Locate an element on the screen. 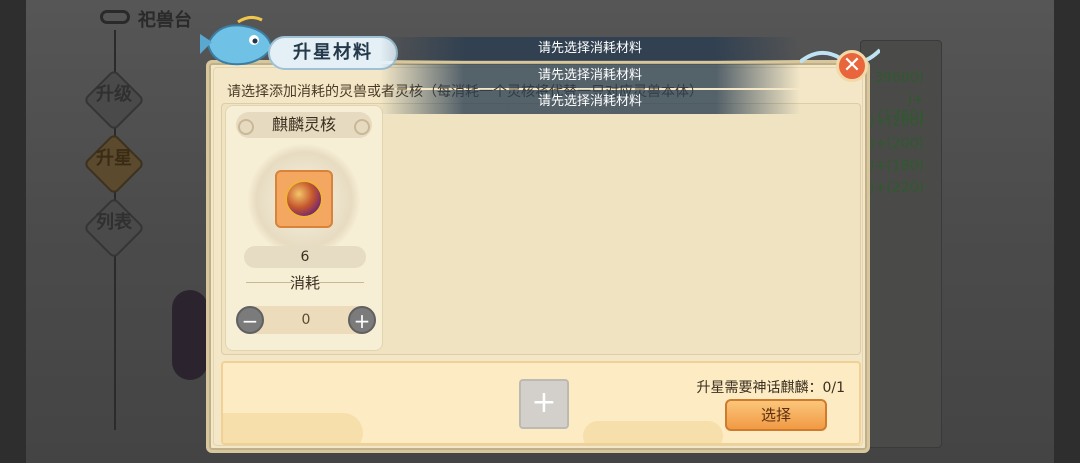  quantity-stepper: − 0 + is located at coordinates (306, 320).